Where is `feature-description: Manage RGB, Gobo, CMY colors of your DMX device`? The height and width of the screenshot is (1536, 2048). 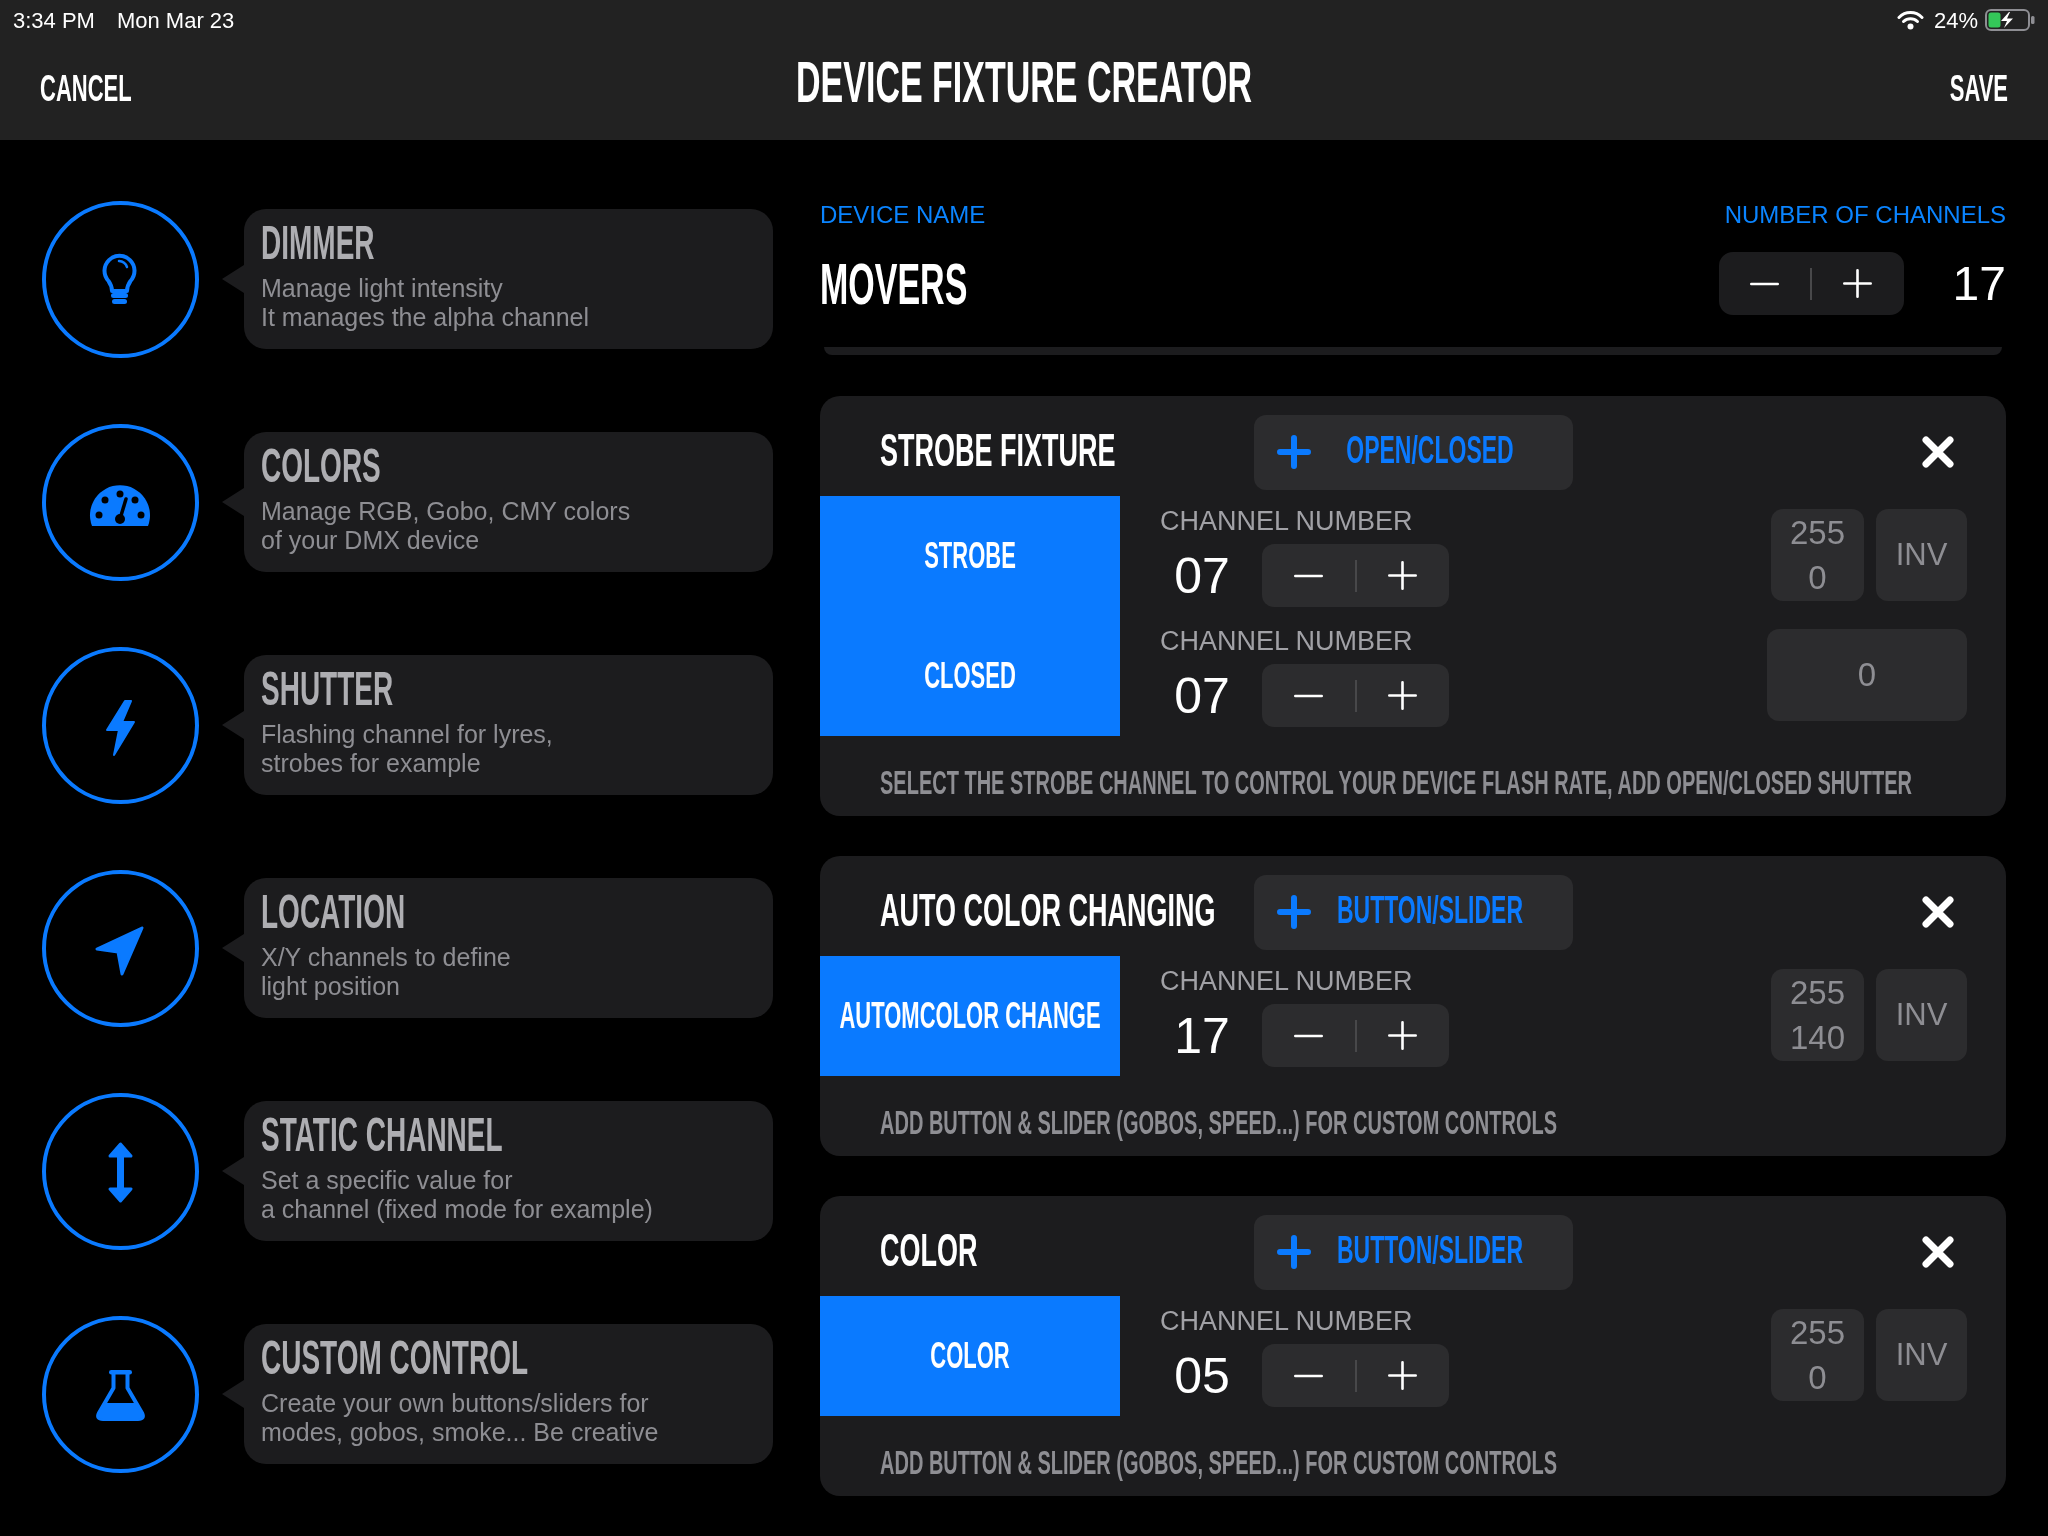 feature-description: Manage RGB, Gobo, CMY colors of your DMX device is located at coordinates (446, 526).